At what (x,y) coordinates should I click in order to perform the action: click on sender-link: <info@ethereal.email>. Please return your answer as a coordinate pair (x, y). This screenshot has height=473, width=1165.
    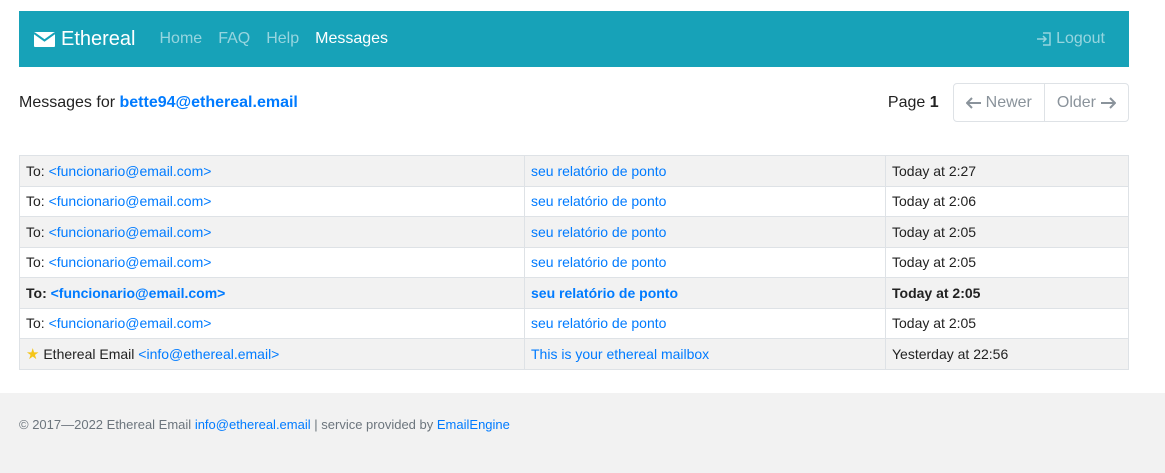
    Looking at the image, I should click on (208, 354).